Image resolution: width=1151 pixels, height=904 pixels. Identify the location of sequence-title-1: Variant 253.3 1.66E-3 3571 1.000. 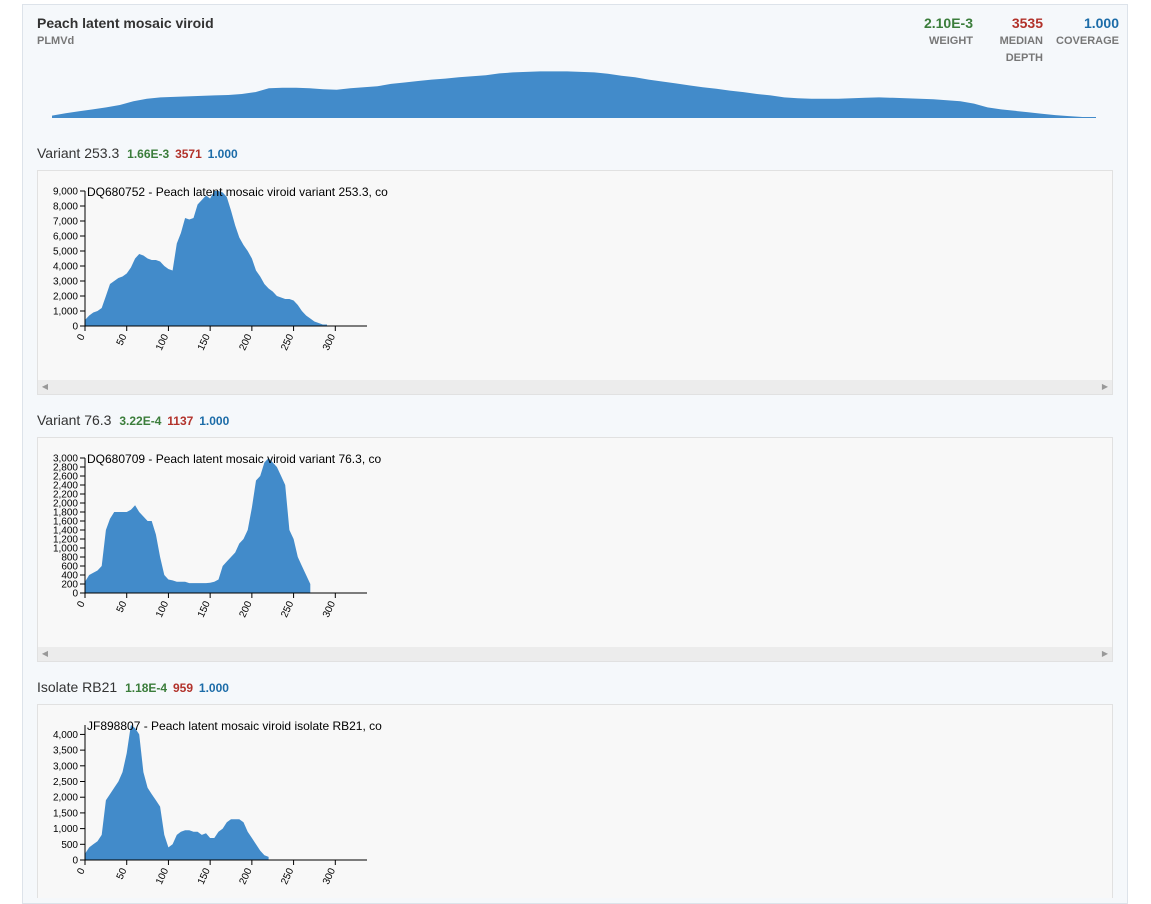
(137, 153).